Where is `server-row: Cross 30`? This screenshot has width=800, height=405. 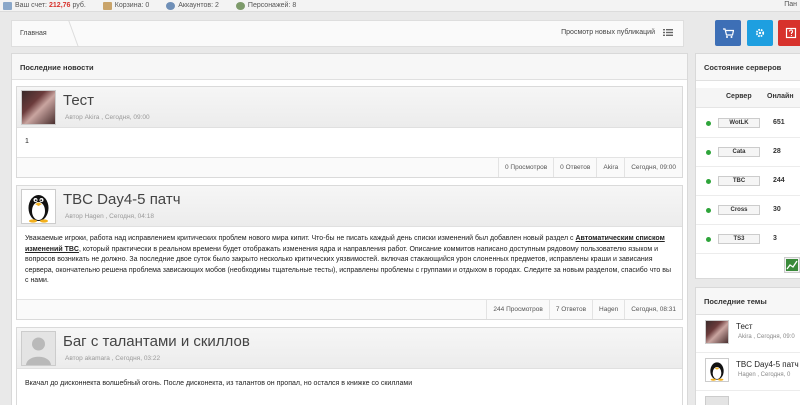 server-row: Cross 30 is located at coordinates (748, 210).